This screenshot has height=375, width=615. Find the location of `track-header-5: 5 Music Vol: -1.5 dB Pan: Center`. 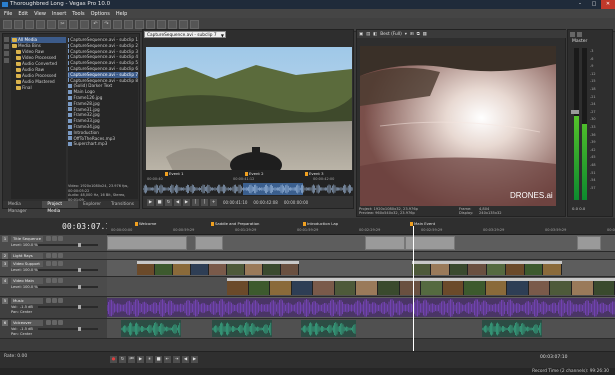

track-header-5: 5 Music Vol: -1.5 dB Pan: Center is located at coordinates (53, 308).